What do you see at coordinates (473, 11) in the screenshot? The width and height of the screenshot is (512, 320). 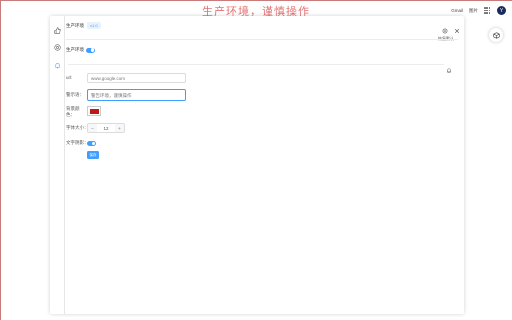 I see `images-link: 图片` at bounding box center [473, 11].